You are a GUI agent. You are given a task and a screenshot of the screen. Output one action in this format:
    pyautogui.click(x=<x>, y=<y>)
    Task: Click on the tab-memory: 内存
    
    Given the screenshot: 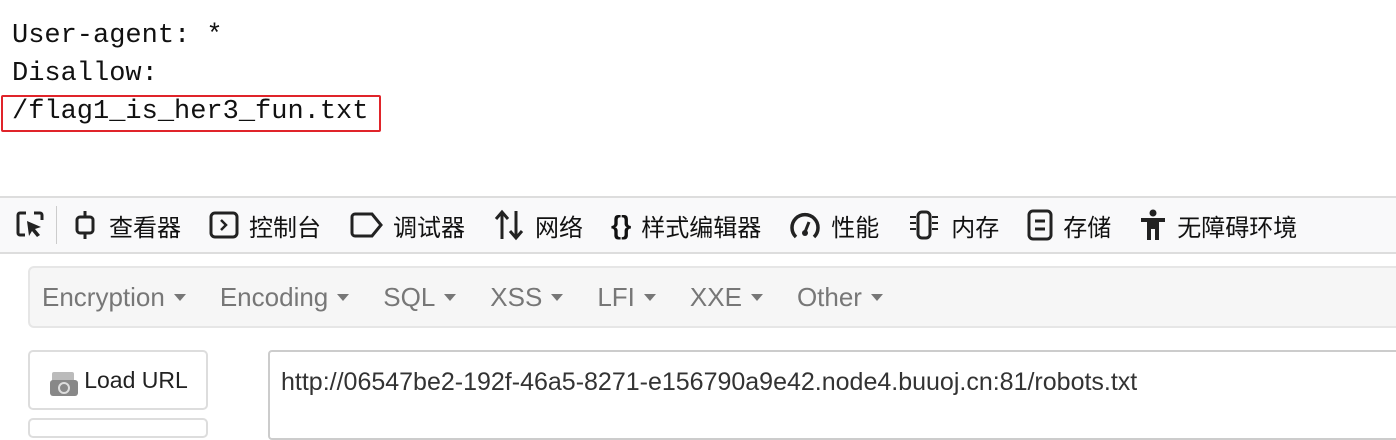 What is the action you would take?
    pyautogui.click(x=953, y=225)
    